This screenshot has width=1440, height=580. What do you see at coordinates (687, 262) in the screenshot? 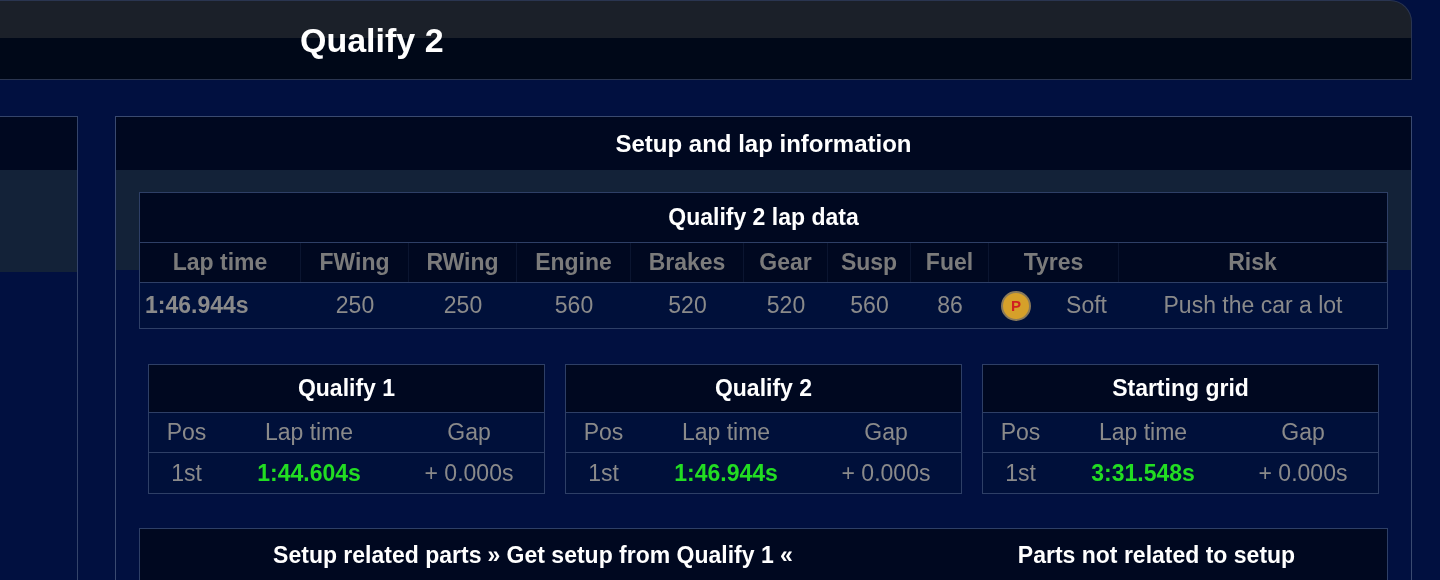
I see `column-header: Brakes` at bounding box center [687, 262].